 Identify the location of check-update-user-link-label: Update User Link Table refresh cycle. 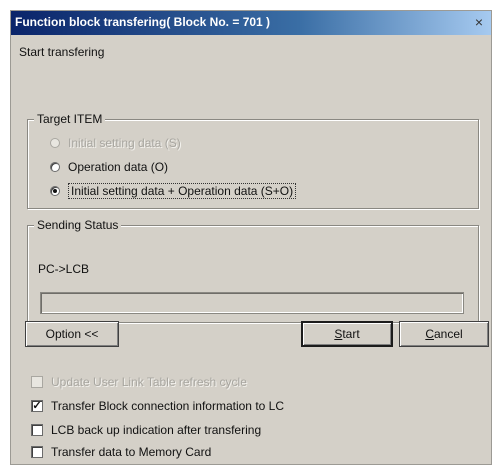
(149, 382).